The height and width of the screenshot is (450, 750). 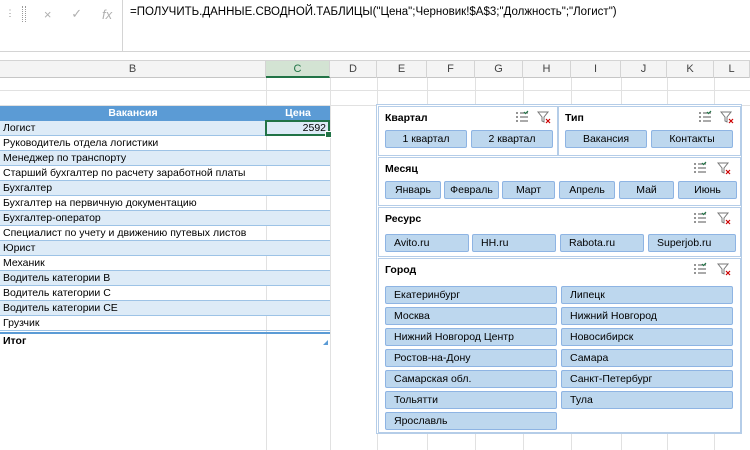 I want to click on pivot-header-price: Цена, so click(x=298, y=113).